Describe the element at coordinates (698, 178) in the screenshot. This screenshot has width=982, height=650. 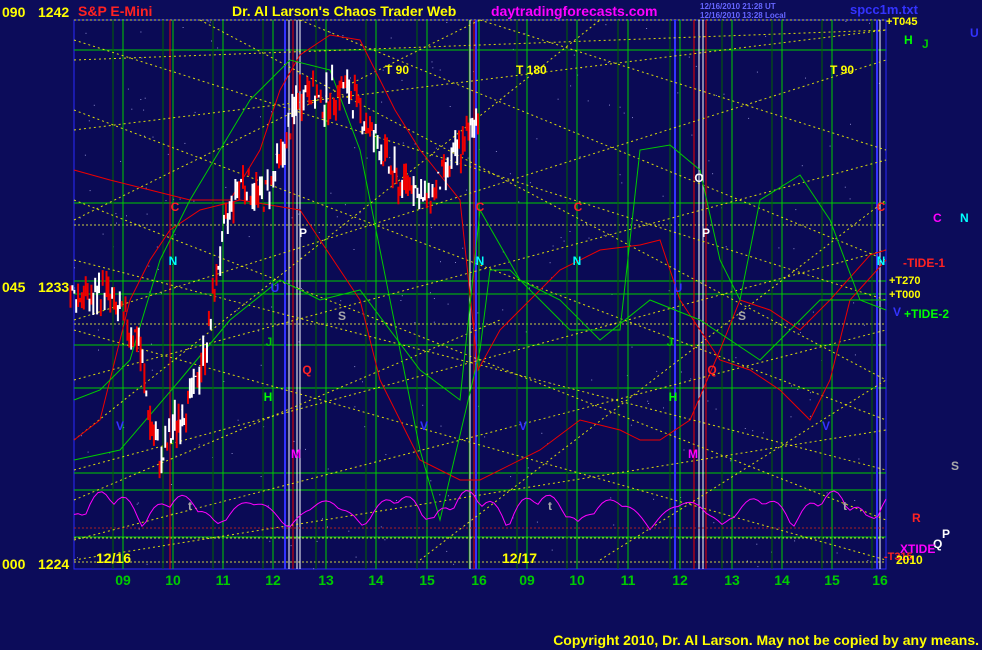
I see `letter-marker: O` at that location.